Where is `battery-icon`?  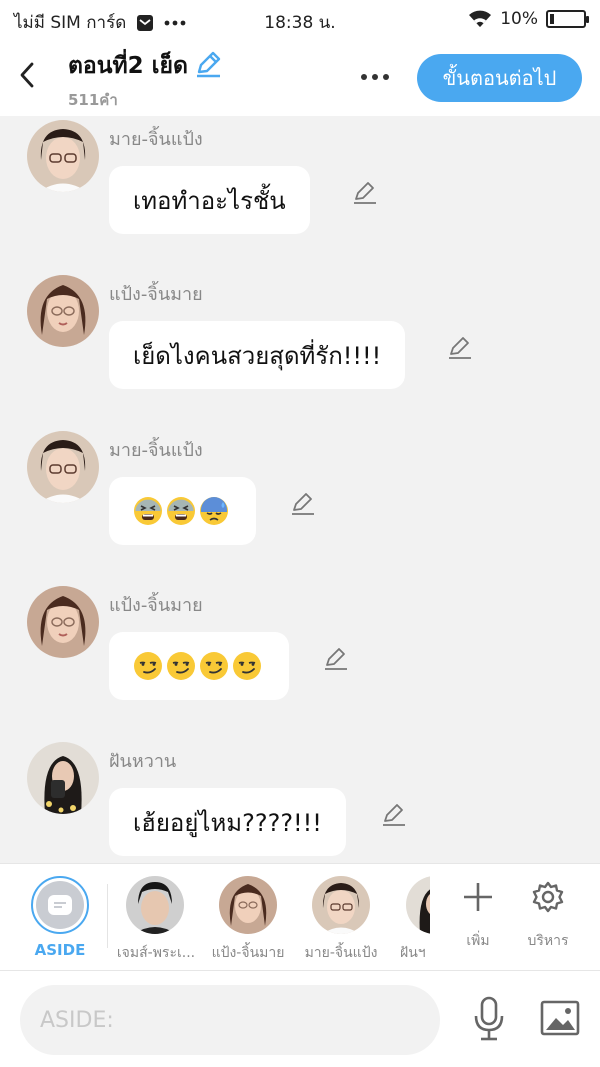
battery-icon is located at coordinates (567, 19).